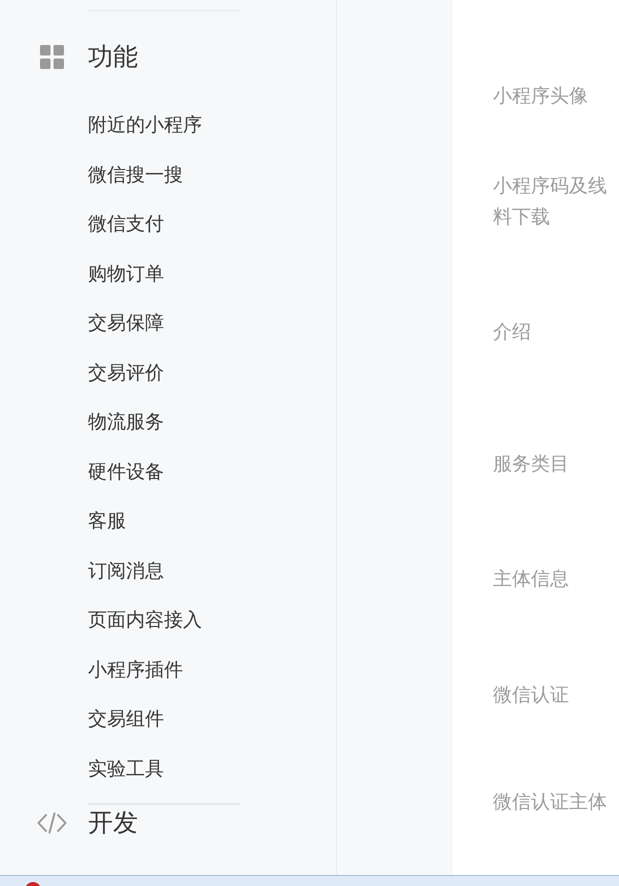  I want to click on nav-item: 页面内容接入, so click(145, 621).